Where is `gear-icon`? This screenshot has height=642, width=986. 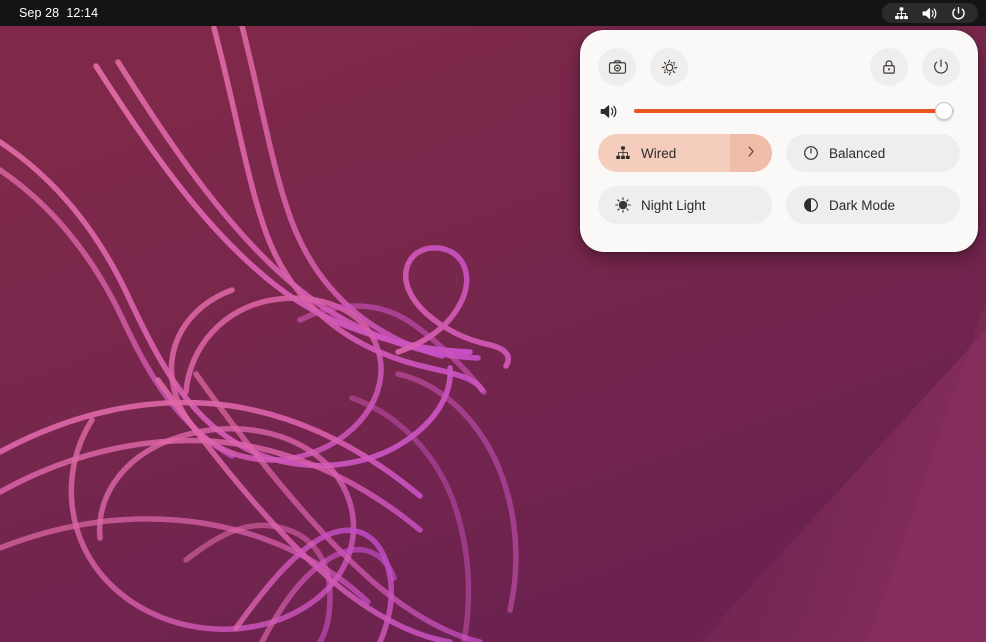 gear-icon is located at coordinates (669, 67).